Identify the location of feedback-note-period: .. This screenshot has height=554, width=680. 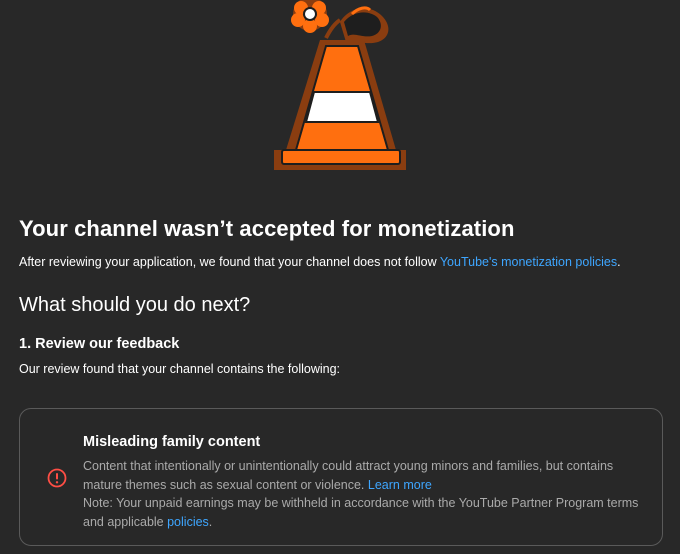
(210, 521).